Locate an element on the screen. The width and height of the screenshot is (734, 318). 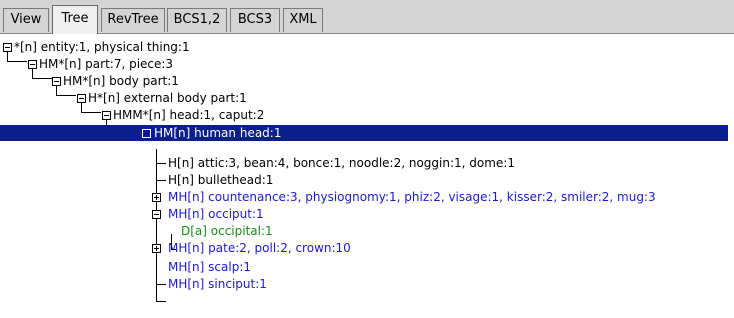
tree-node-label: HM[n] human head:1 is located at coordinates (218, 133).